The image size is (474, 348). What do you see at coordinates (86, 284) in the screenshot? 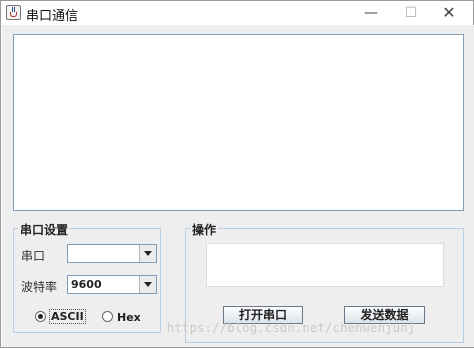
I see `baud-rate-value: 9600` at bounding box center [86, 284].